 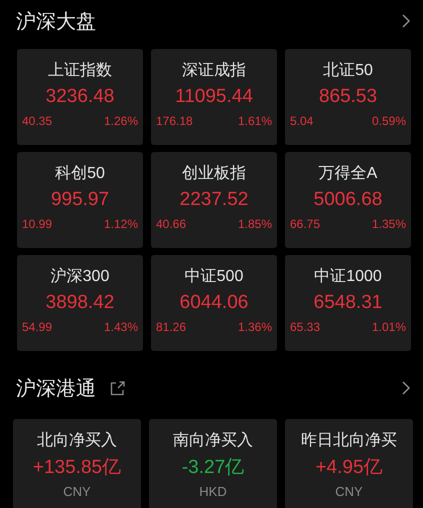 I want to click on index-name: 万得全A, so click(x=348, y=174).